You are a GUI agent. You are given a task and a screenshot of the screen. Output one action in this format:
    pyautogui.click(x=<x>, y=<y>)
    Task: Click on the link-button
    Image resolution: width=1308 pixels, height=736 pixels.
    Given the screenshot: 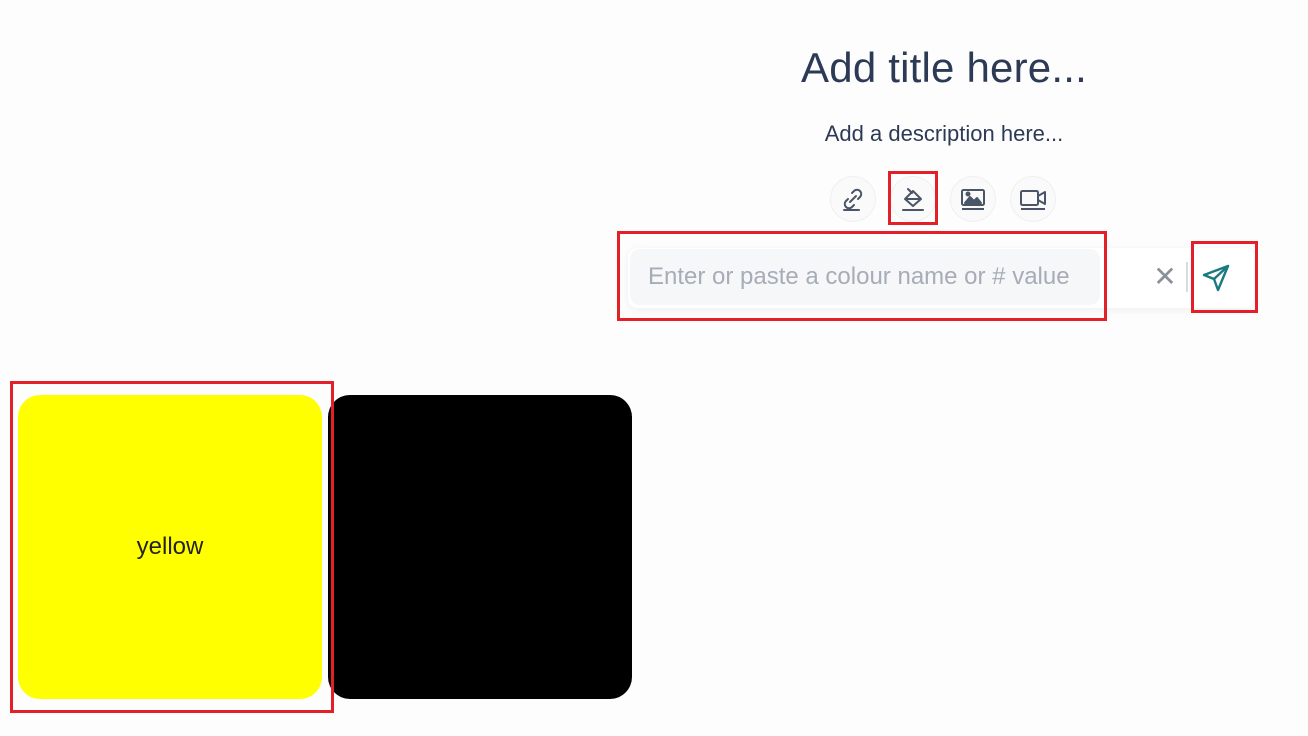 What is the action you would take?
    pyautogui.click(x=853, y=199)
    